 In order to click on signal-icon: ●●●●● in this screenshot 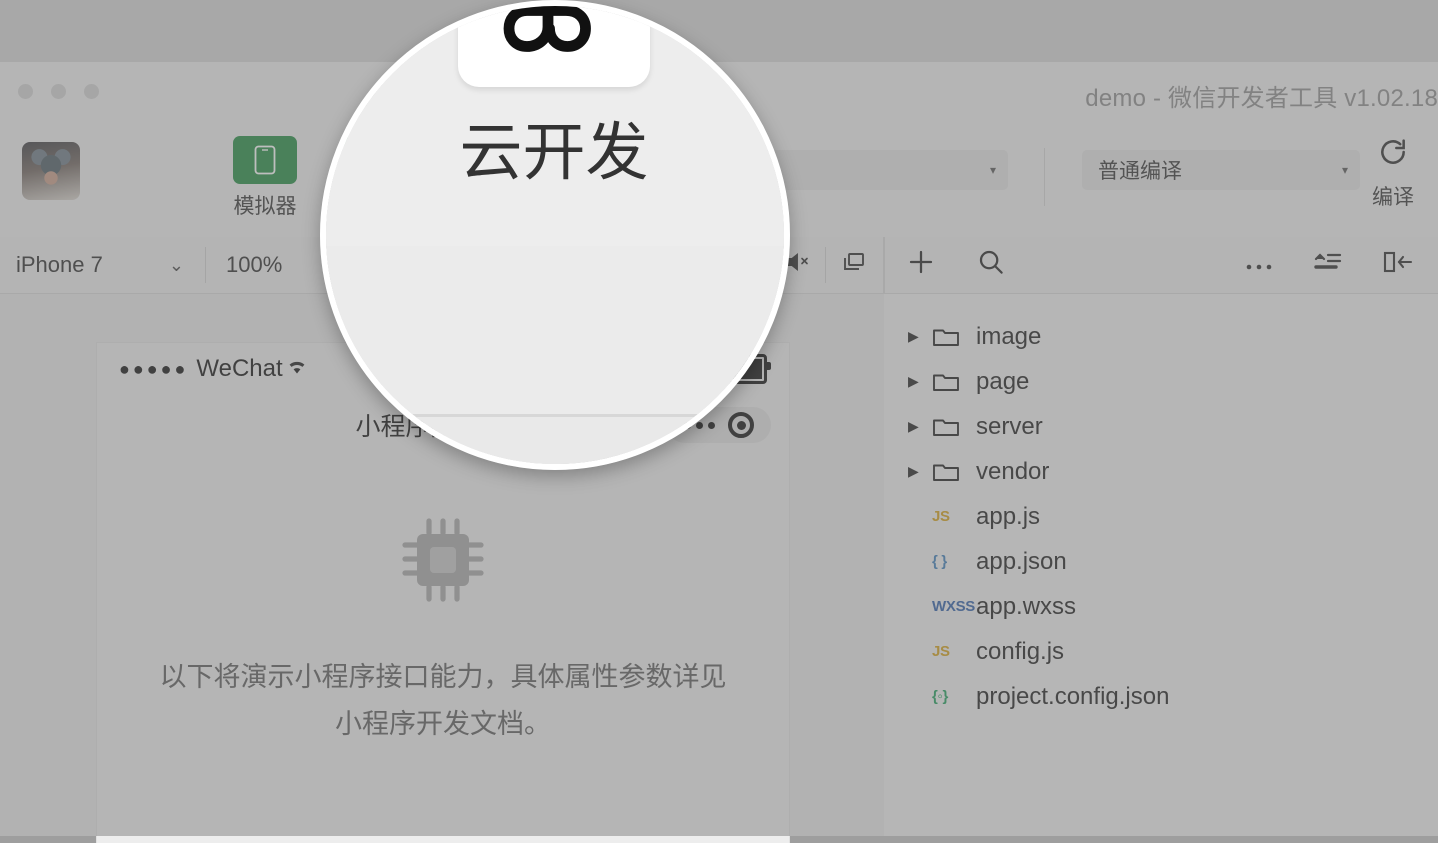, I will do `click(154, 368)`.